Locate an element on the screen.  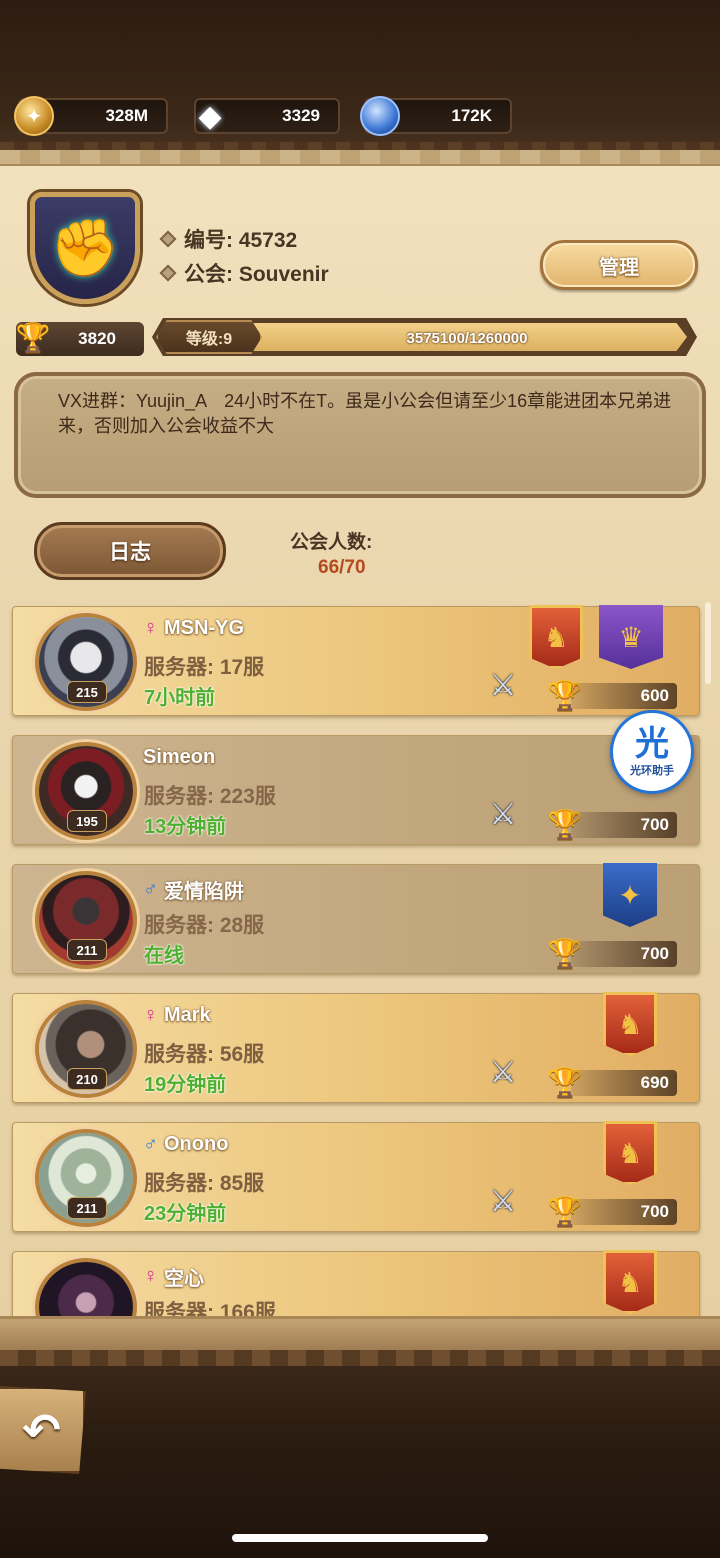
member-name-line: ♂ 爱情陷阱 is located at coordinates (193, 889).